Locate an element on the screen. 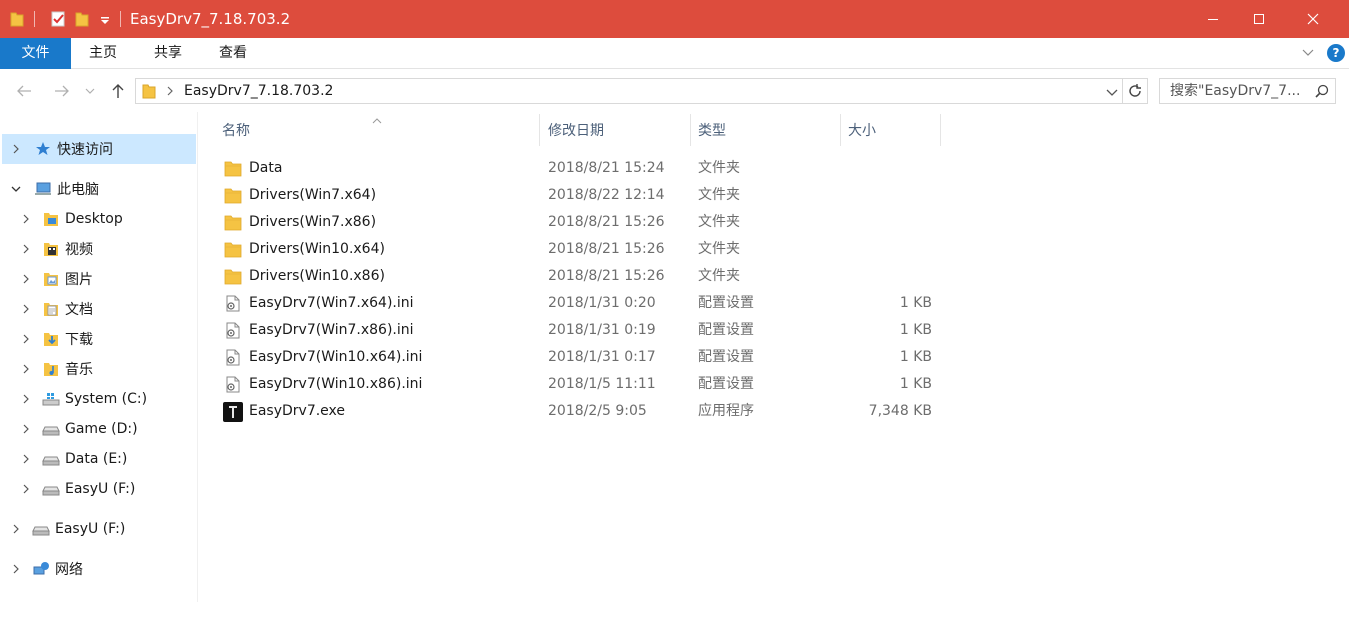 This screenshot has width=1349, height=626. nav-item-documents: 文档 is located at coordinates (99, 309).